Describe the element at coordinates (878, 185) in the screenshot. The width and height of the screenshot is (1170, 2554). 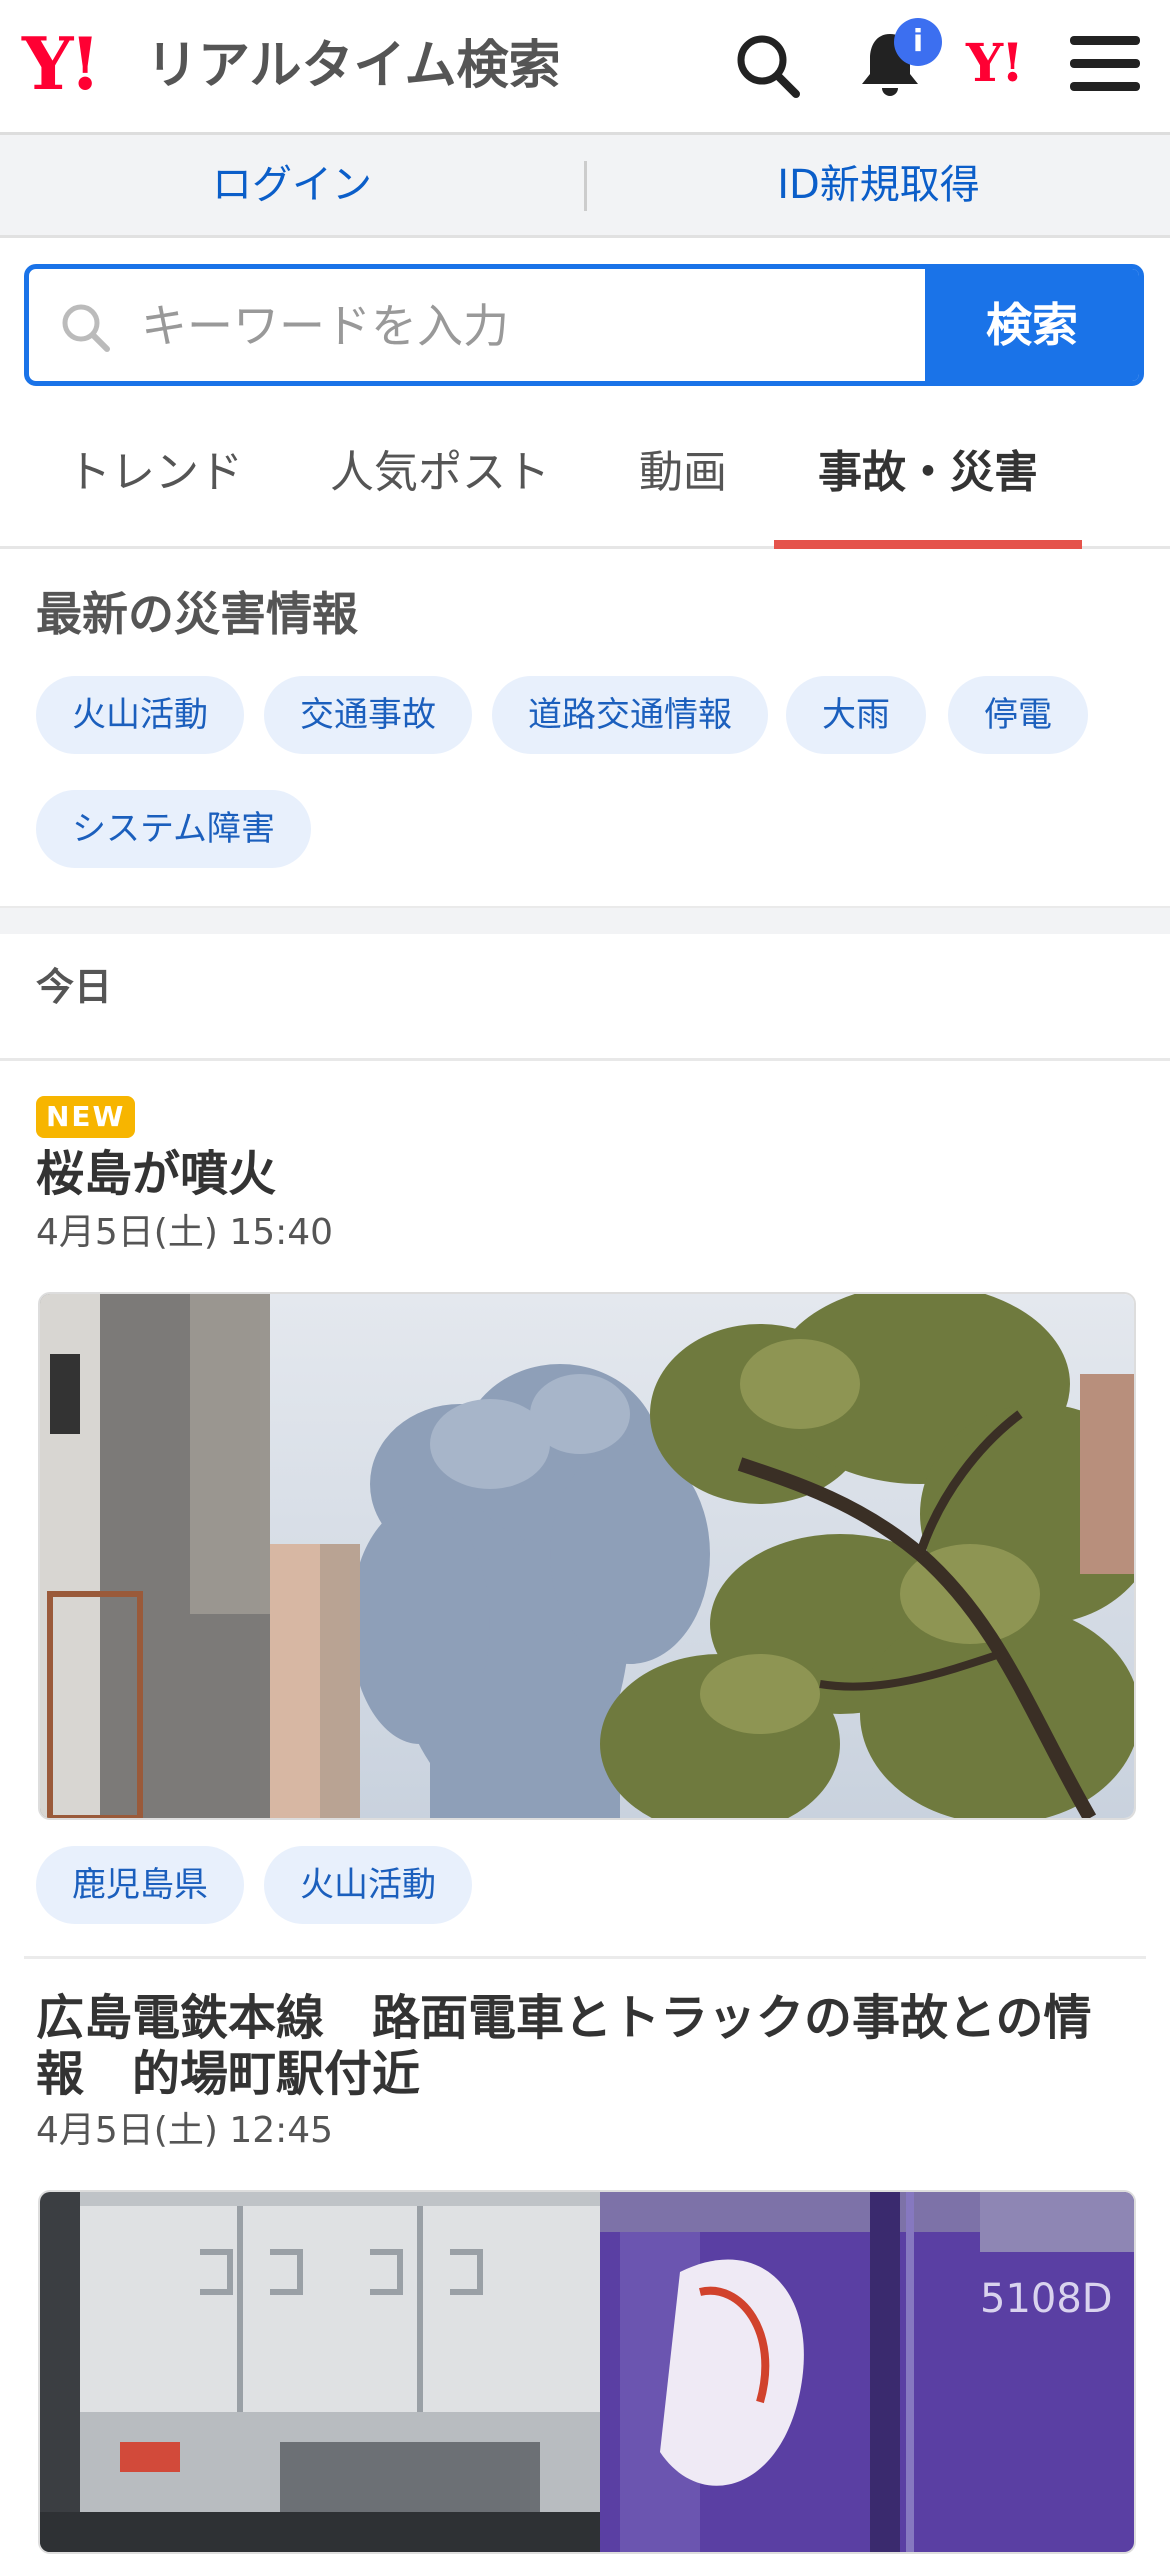
I see `signup-link: ID新規取得` at that location.